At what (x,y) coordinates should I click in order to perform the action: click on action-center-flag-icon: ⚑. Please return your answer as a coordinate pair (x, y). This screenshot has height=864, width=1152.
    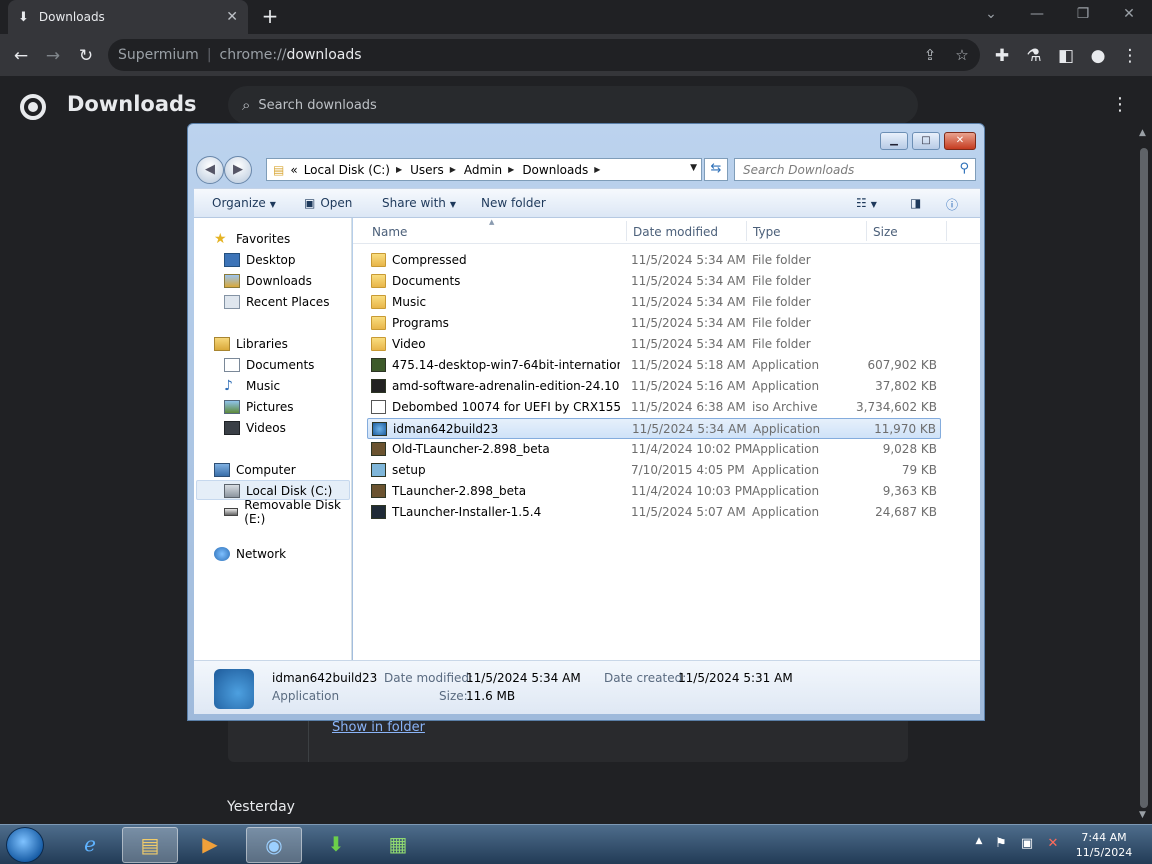
    Looking at the image, I should click on (1001, 845).